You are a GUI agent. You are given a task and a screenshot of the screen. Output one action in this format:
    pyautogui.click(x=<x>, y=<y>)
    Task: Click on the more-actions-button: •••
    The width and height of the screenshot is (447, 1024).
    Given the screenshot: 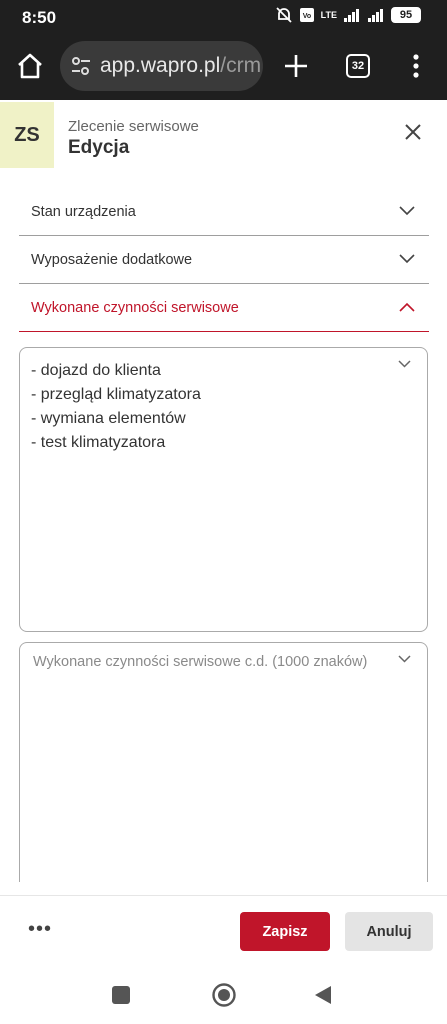 What is the action you would take?
    pyautogui.click(x=40, y=929)
    